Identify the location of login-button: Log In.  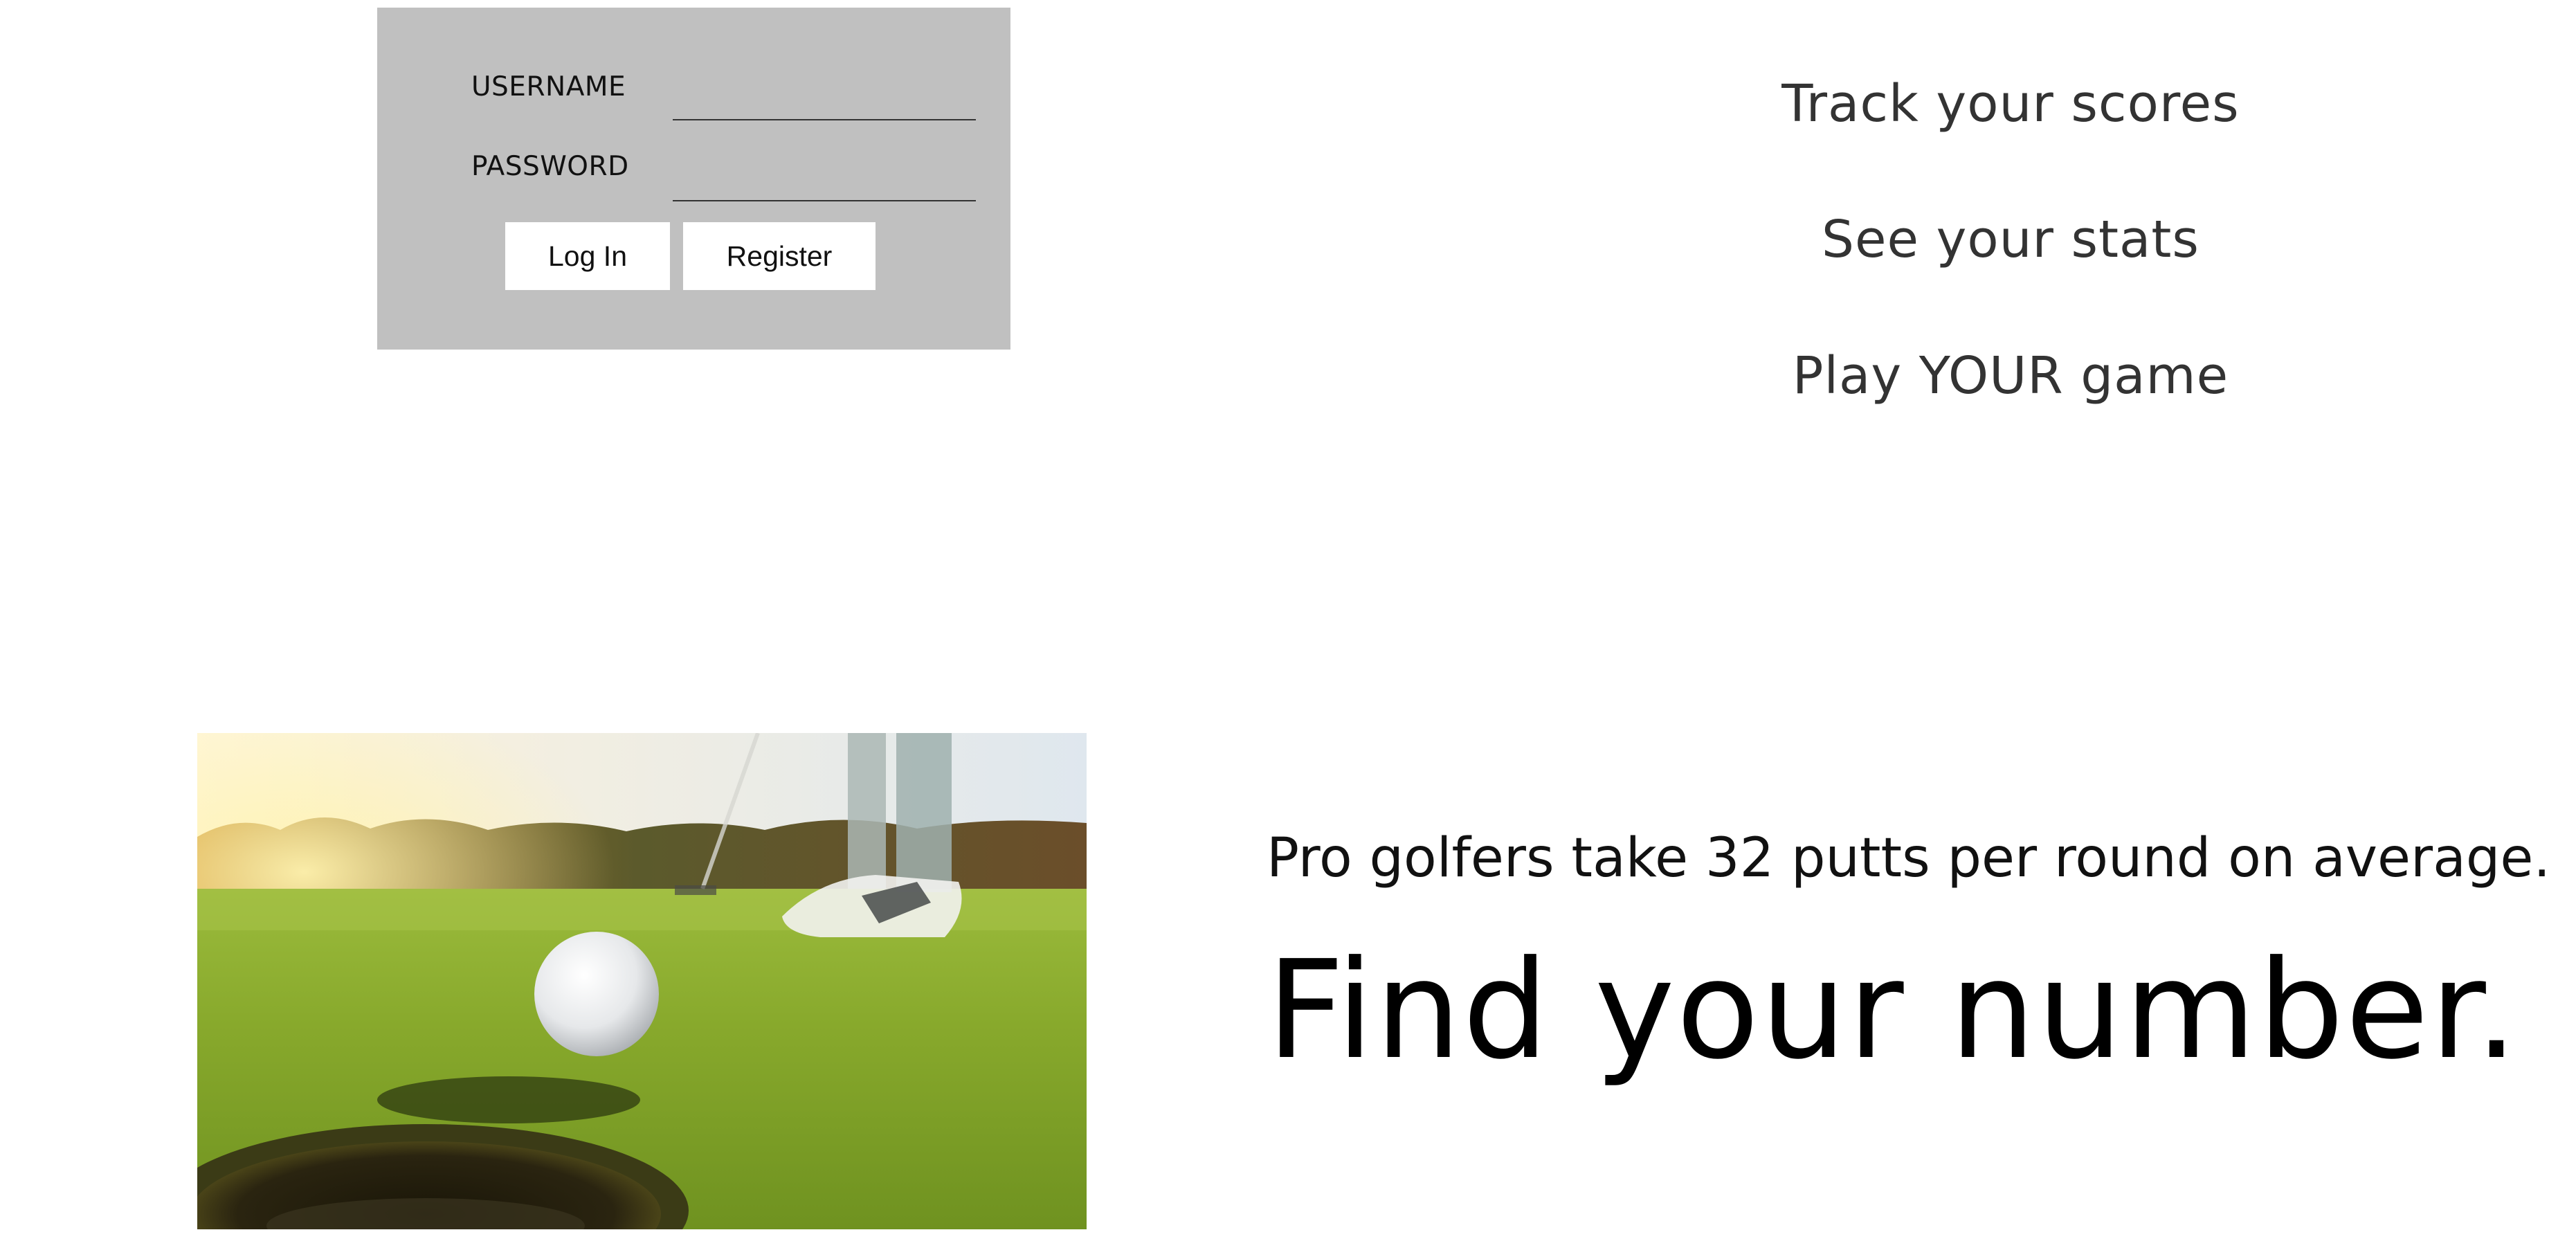
(587, 256).